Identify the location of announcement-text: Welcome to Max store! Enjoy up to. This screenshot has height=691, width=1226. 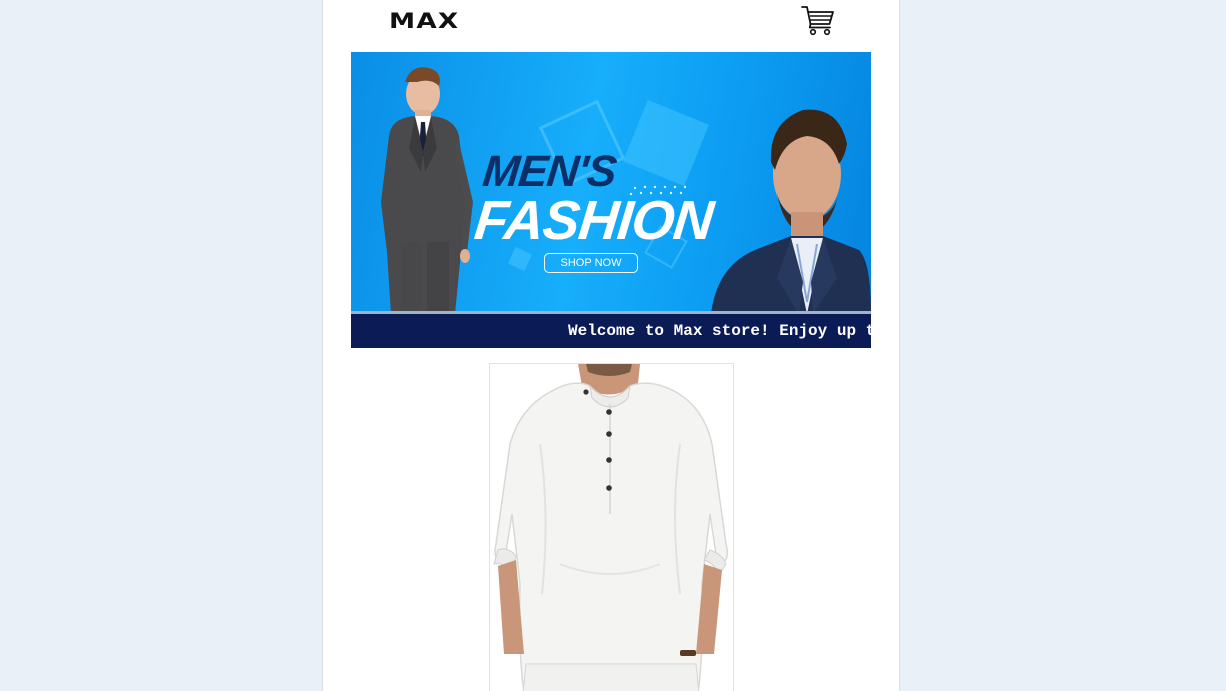
(719, 331).